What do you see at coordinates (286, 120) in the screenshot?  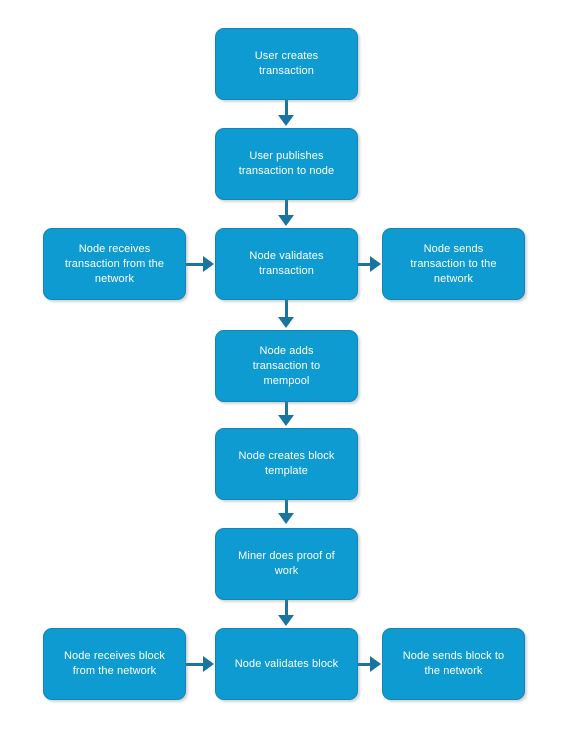 I see `arrow-user-creates-to-user-publishes-head` at bounding box center [286, 120].